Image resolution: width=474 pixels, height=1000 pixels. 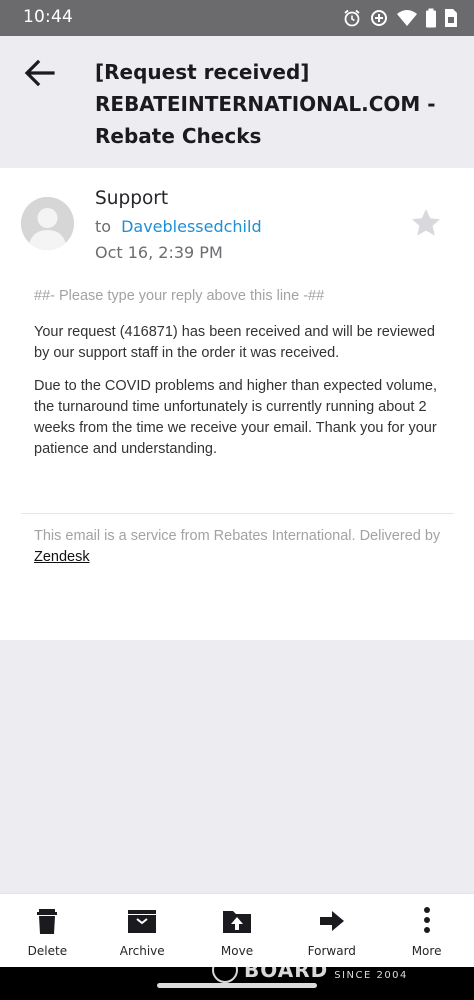 I want to click on more-vertical-icon, so click(x=426, y=920).